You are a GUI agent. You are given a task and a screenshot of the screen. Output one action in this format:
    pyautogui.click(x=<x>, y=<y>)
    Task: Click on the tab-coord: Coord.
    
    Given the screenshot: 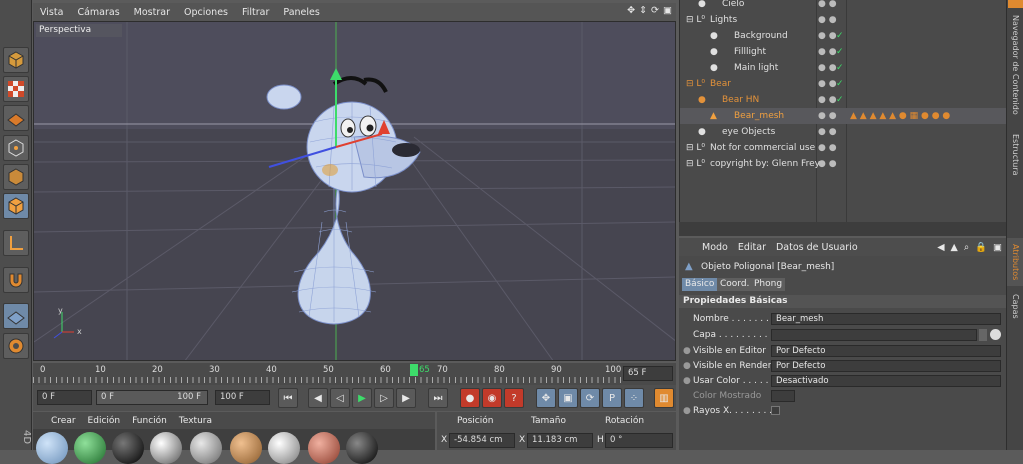 What is the action you would take?
    pyautogui.click(x=735, y=284)
    